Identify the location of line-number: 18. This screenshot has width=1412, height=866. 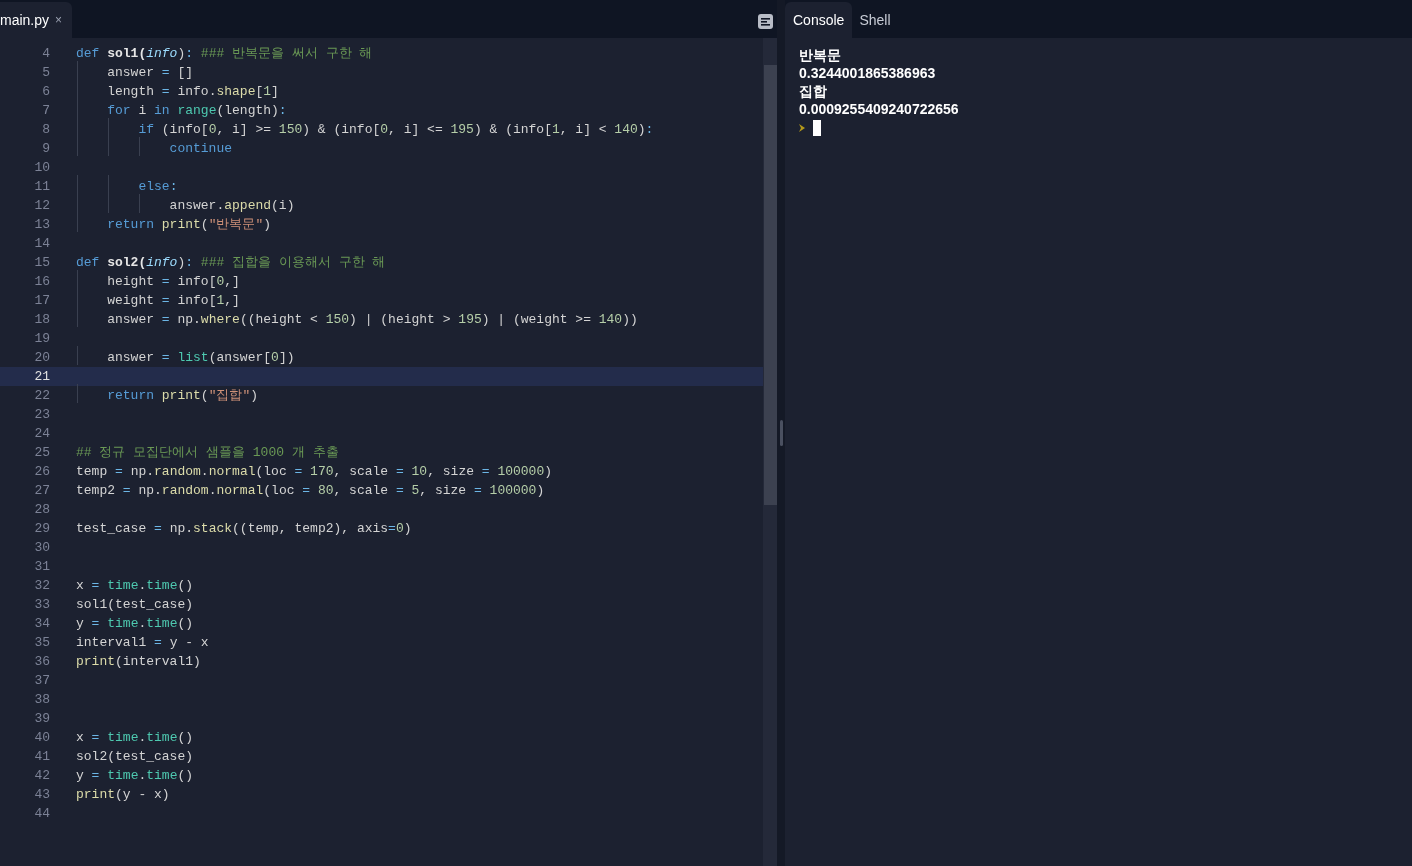
(41, 319).